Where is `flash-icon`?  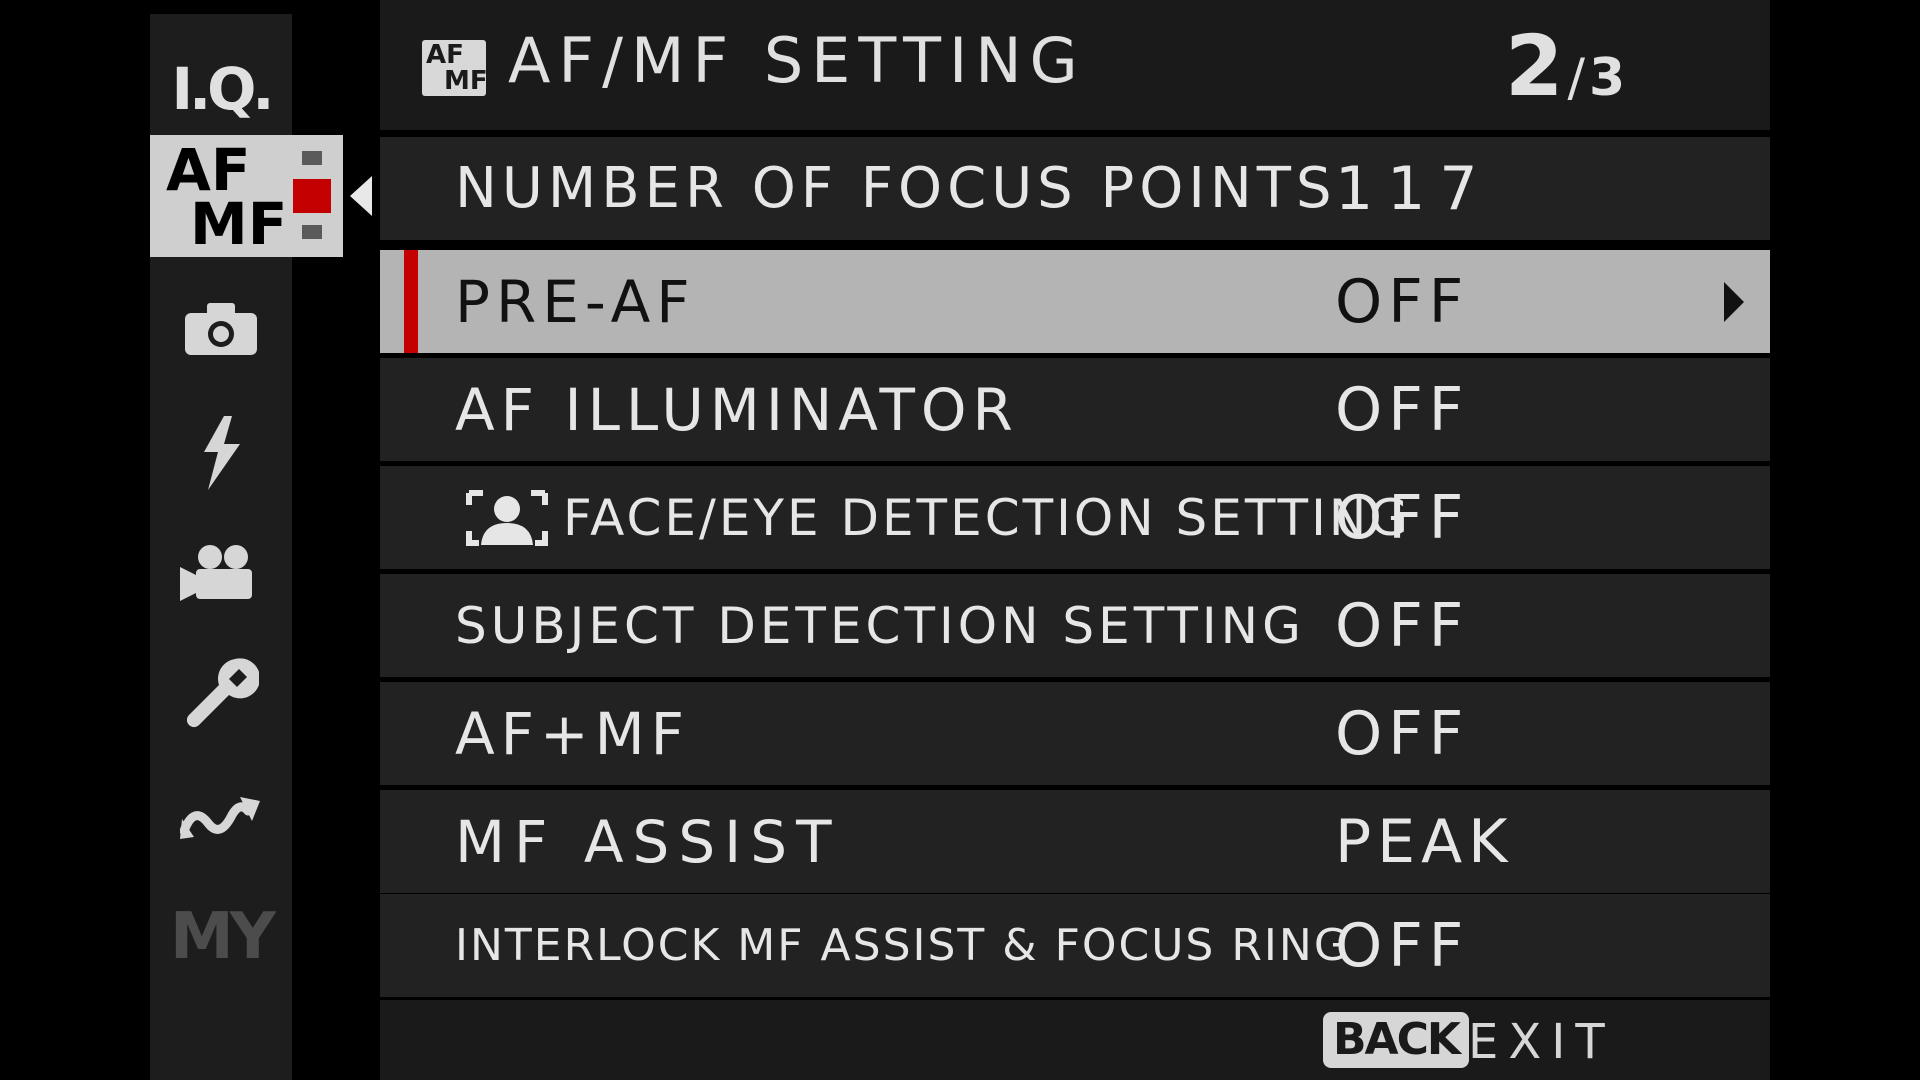 flash-icon is located at coordinates (222, 453).